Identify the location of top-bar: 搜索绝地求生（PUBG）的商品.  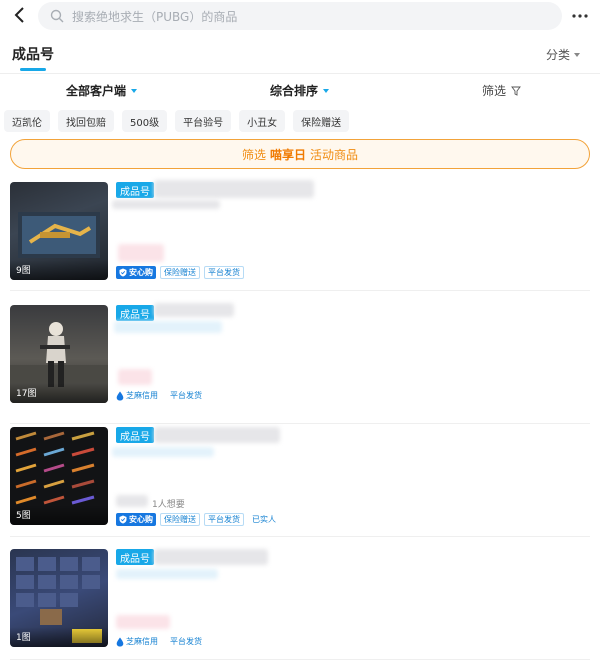
(300, 16).